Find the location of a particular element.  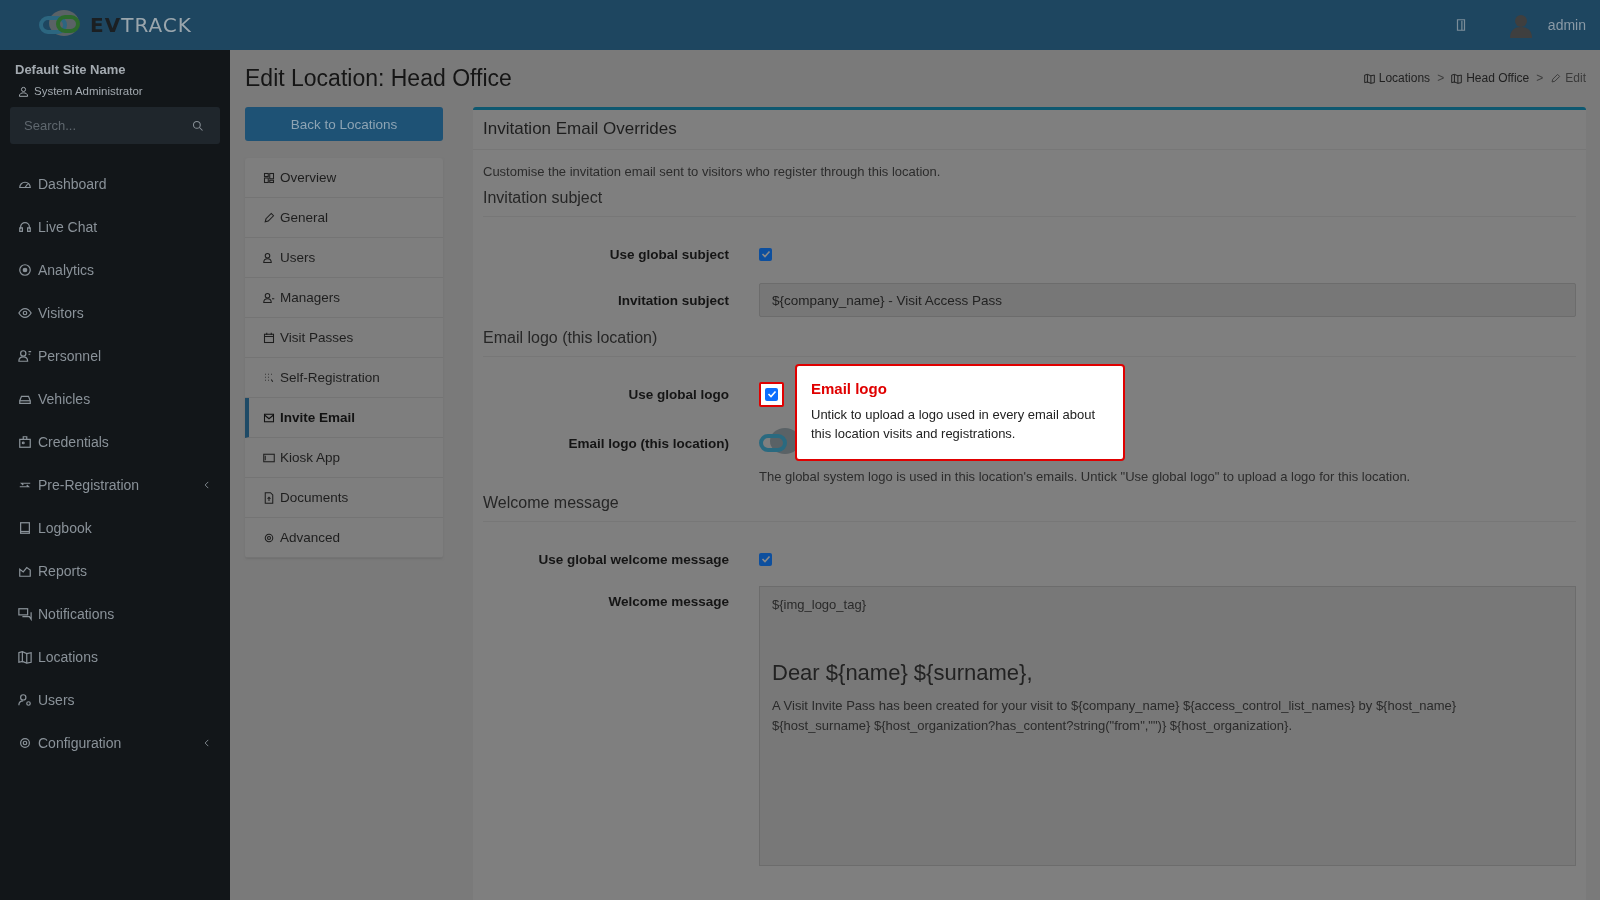

sidebar-item: Locations is located at coordinates (115, 656).